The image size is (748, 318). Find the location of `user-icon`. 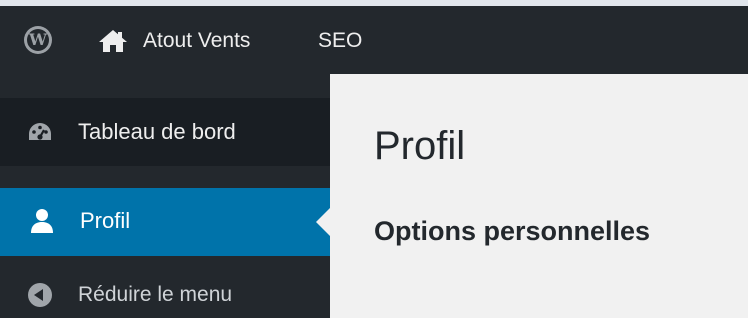

user-icon is located at coordinates (42, 221).